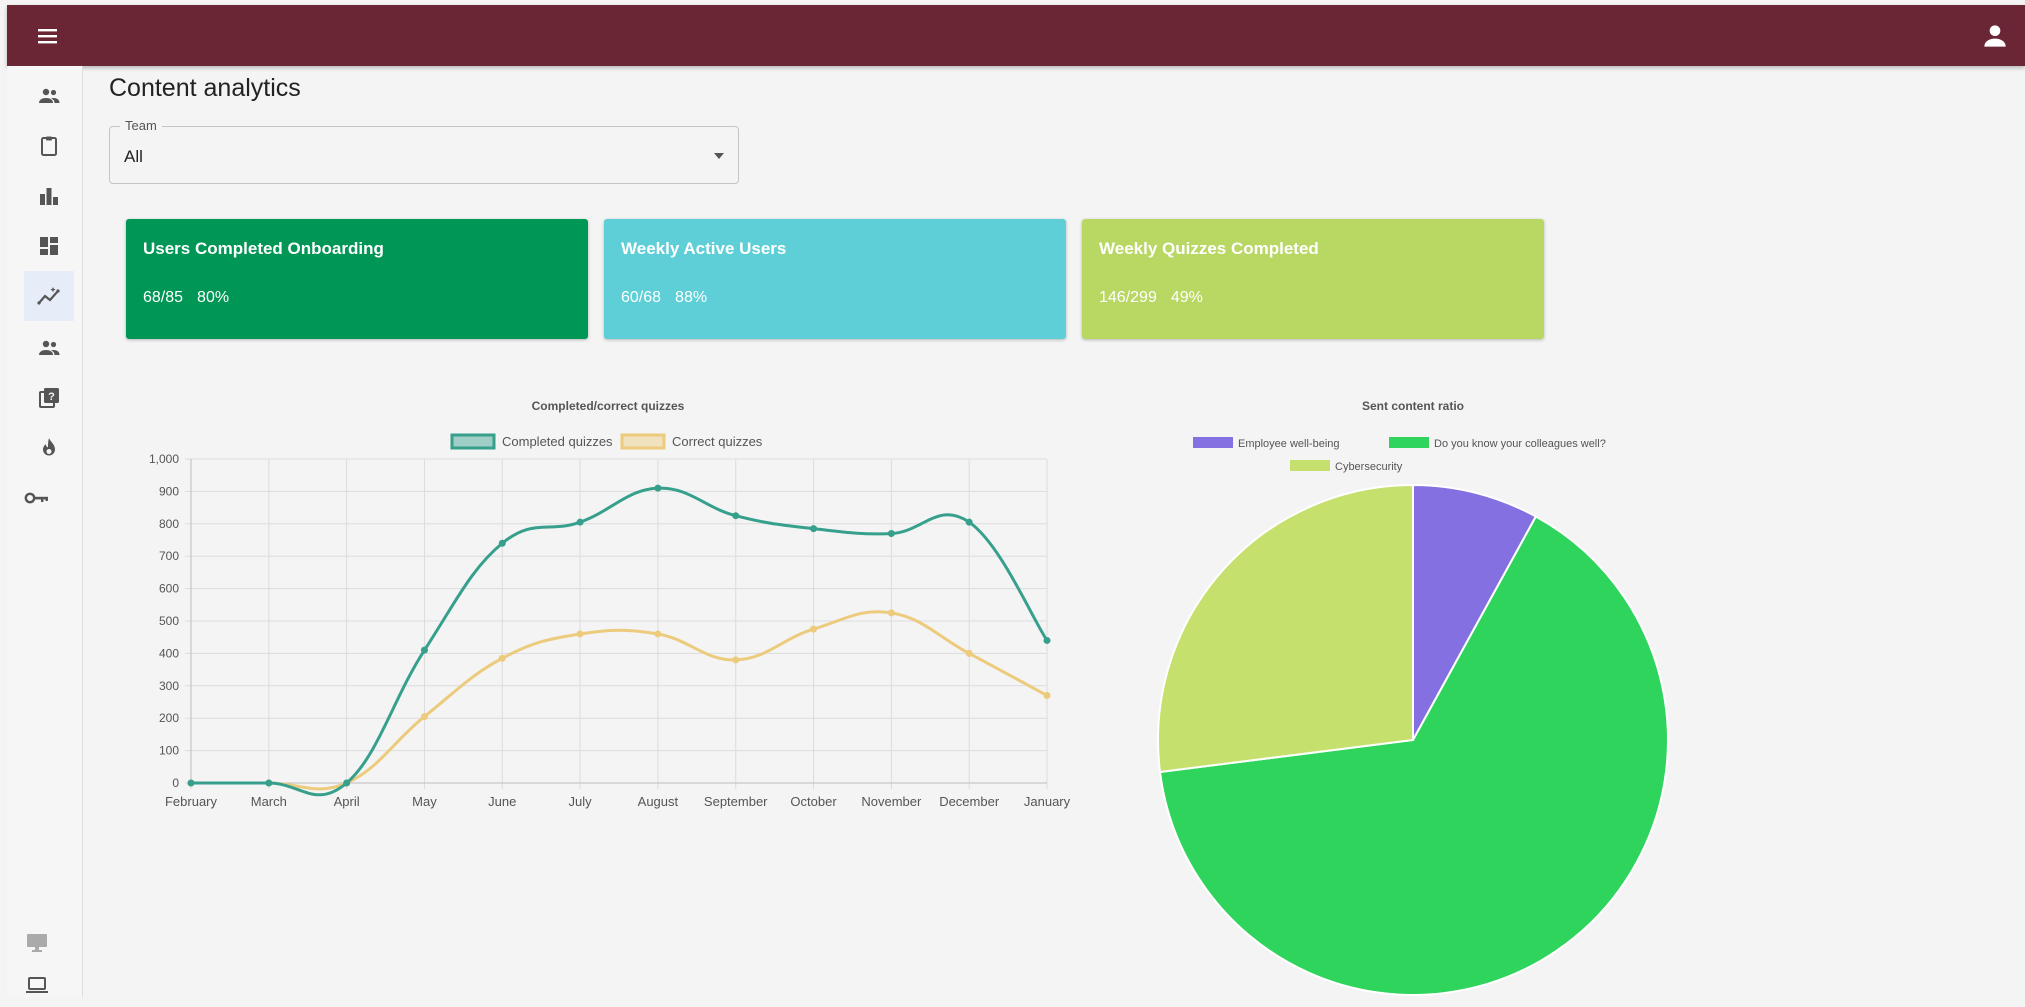 The image size is (2025, 1007). Describe the element at coordinates (169, 524) in the screenshot. I see `y-tick-label: 800` at that location.